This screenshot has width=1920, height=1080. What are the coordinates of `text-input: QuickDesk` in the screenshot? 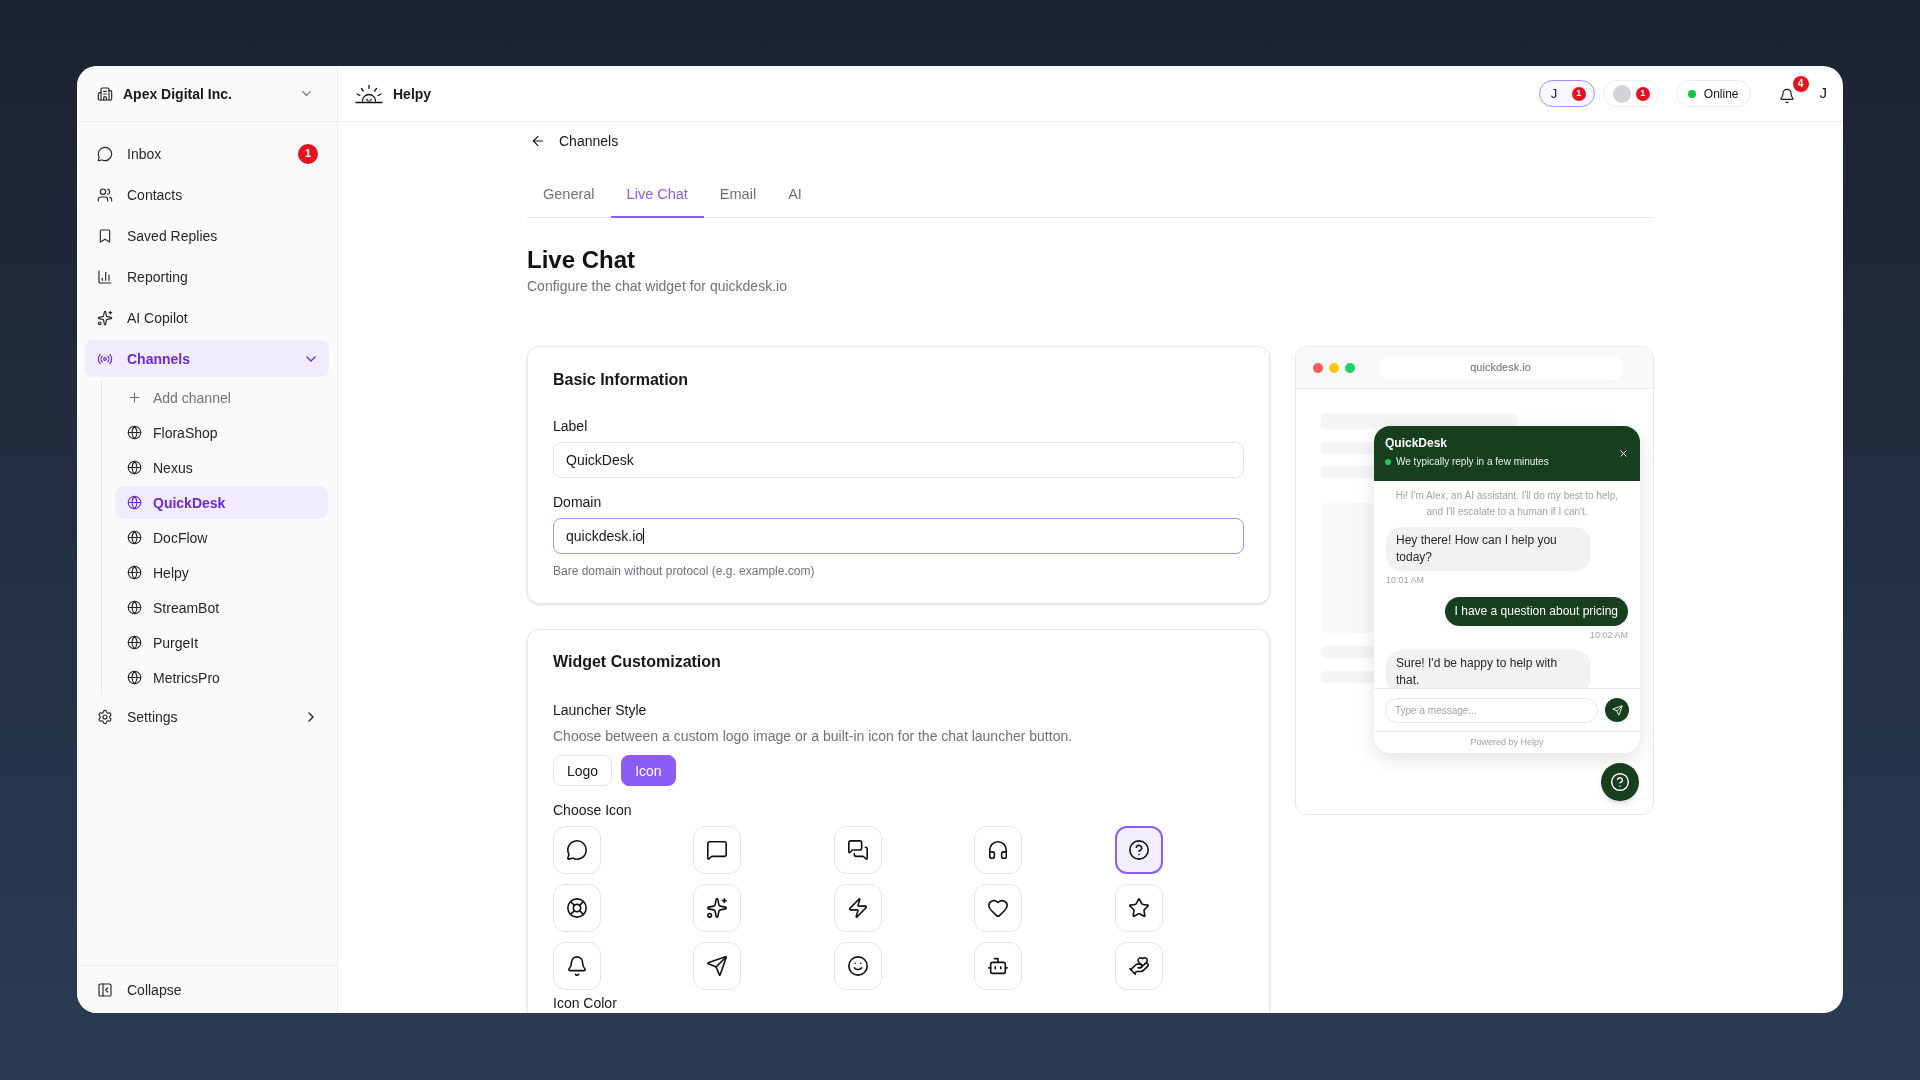 It's located at (898, 460).